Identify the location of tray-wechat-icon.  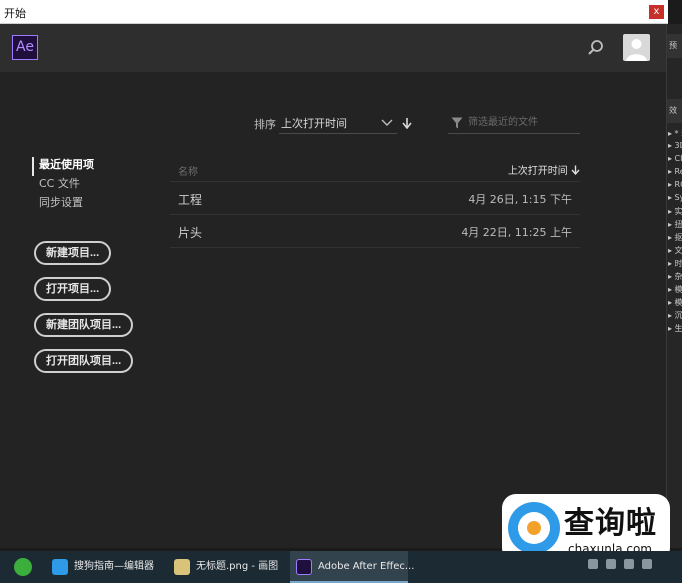
(593, 564).